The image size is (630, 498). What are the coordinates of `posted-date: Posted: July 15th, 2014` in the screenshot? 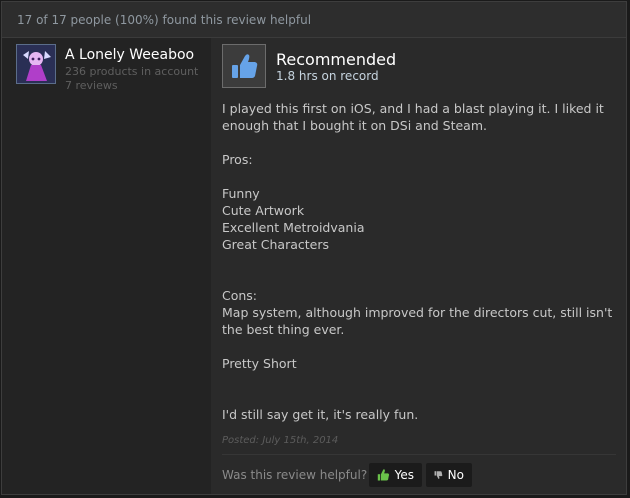 It's located at (280, 440).